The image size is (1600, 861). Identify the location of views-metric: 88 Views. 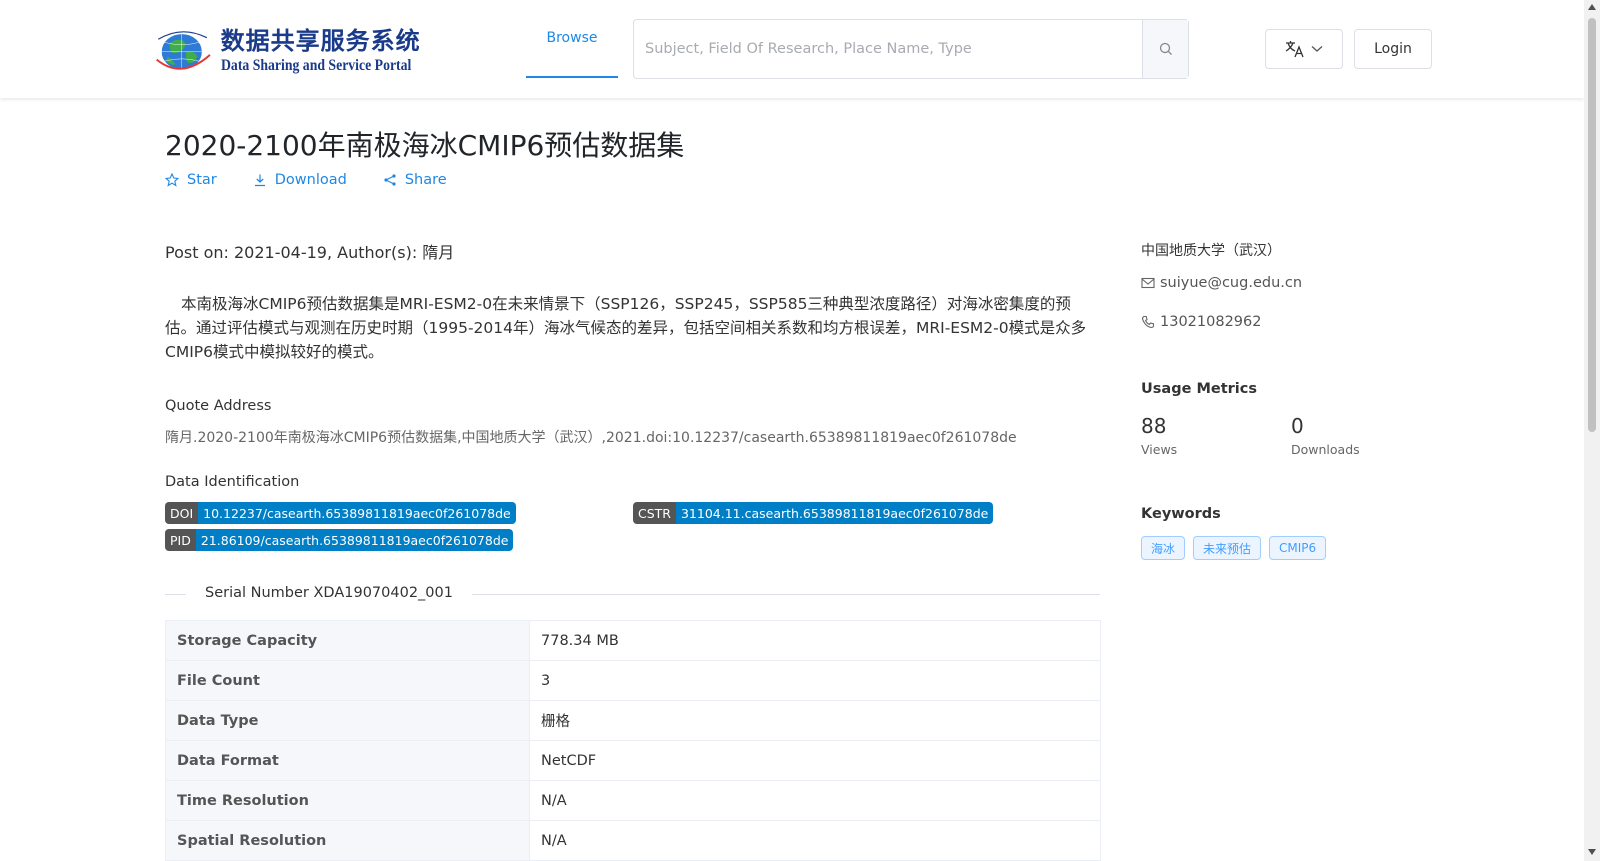
(1159, 435).